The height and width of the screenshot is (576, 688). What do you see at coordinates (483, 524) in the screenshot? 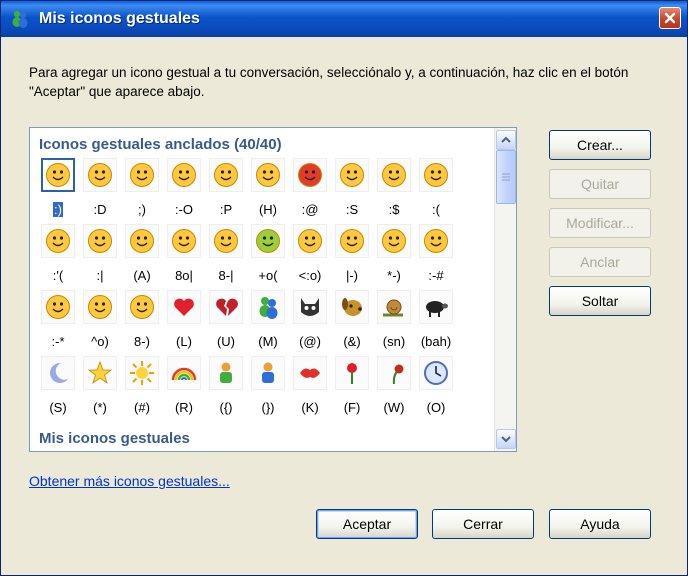
I see `close-button: Cerrar` at bounding box center [483, 524].